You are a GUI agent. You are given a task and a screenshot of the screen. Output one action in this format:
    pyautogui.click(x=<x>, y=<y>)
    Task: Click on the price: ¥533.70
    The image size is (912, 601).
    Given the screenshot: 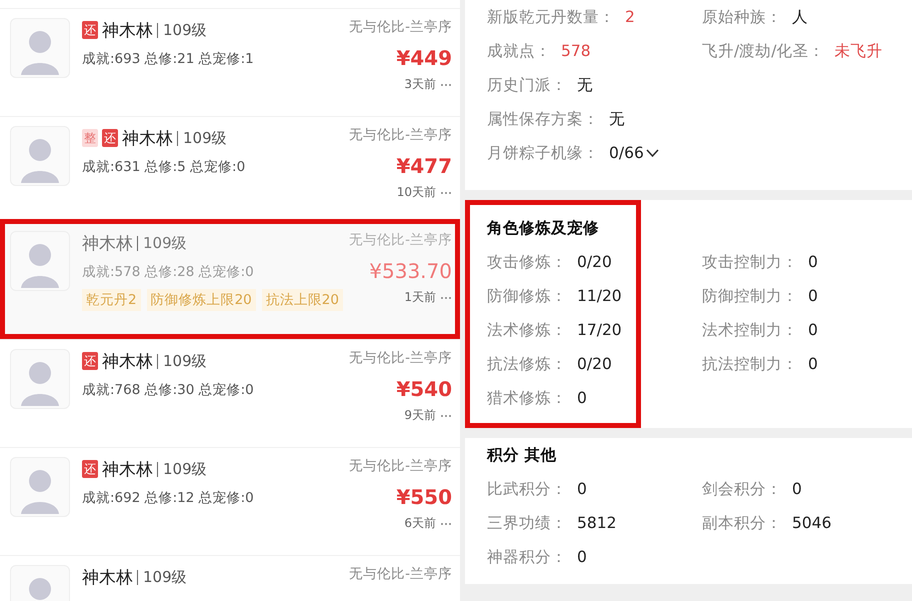 What is the action you would take?
    pyautogui.click(x=410, y=271)
    